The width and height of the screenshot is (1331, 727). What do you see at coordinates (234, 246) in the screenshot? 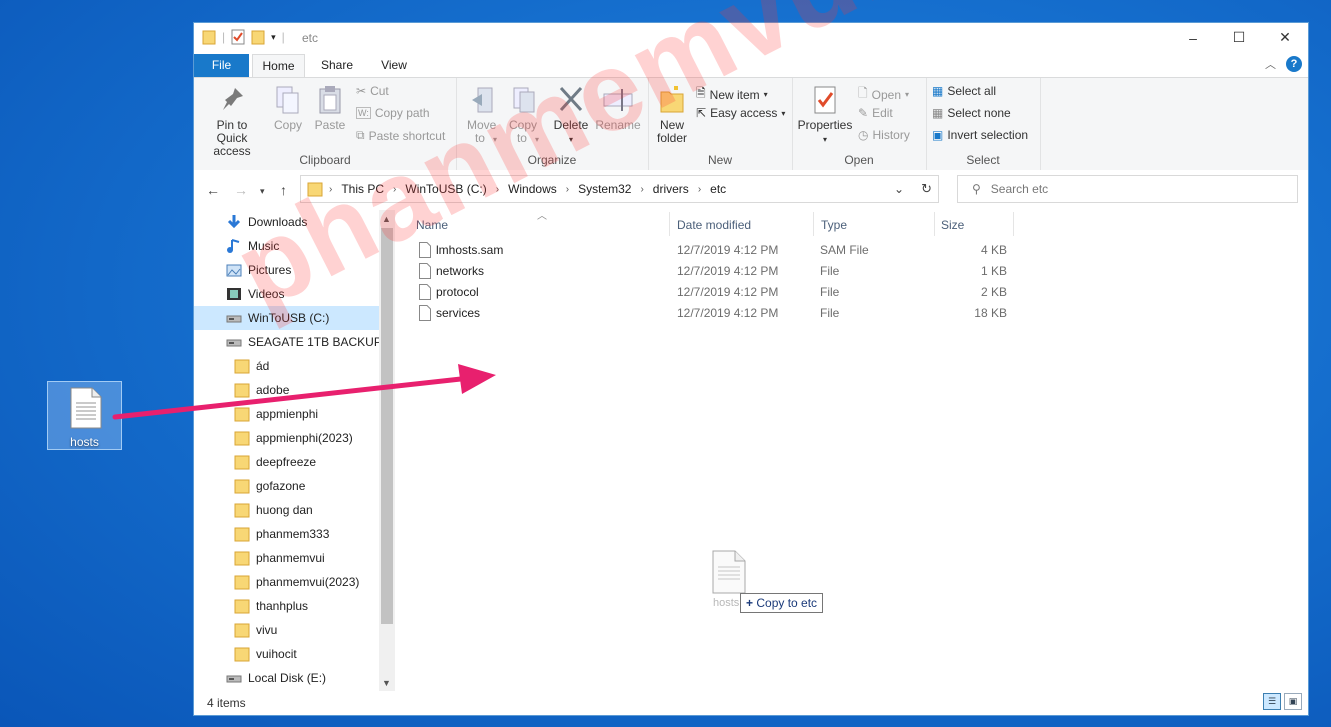
I see `music-icon` at bounding box center [234, 246].